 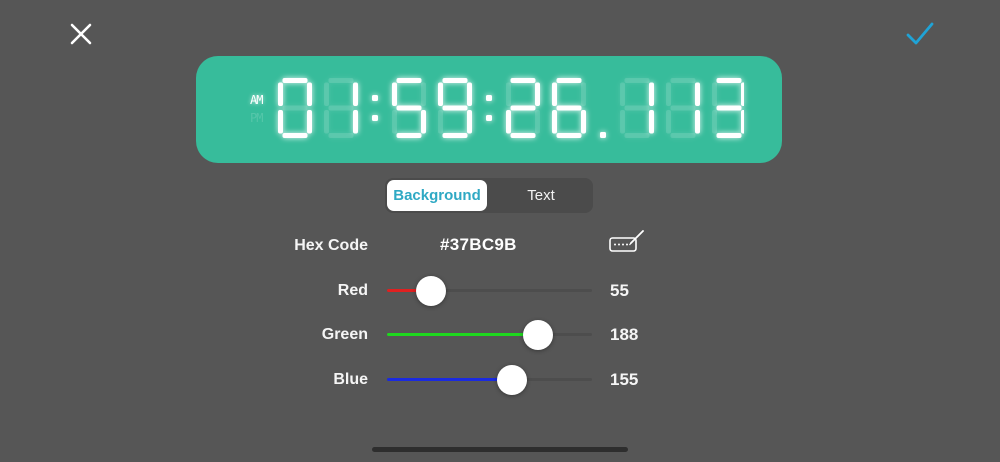 What do you see at coordinates (637, 80) in the screenshot?
I see `segment-9-a` at bounding box center [637, 80].